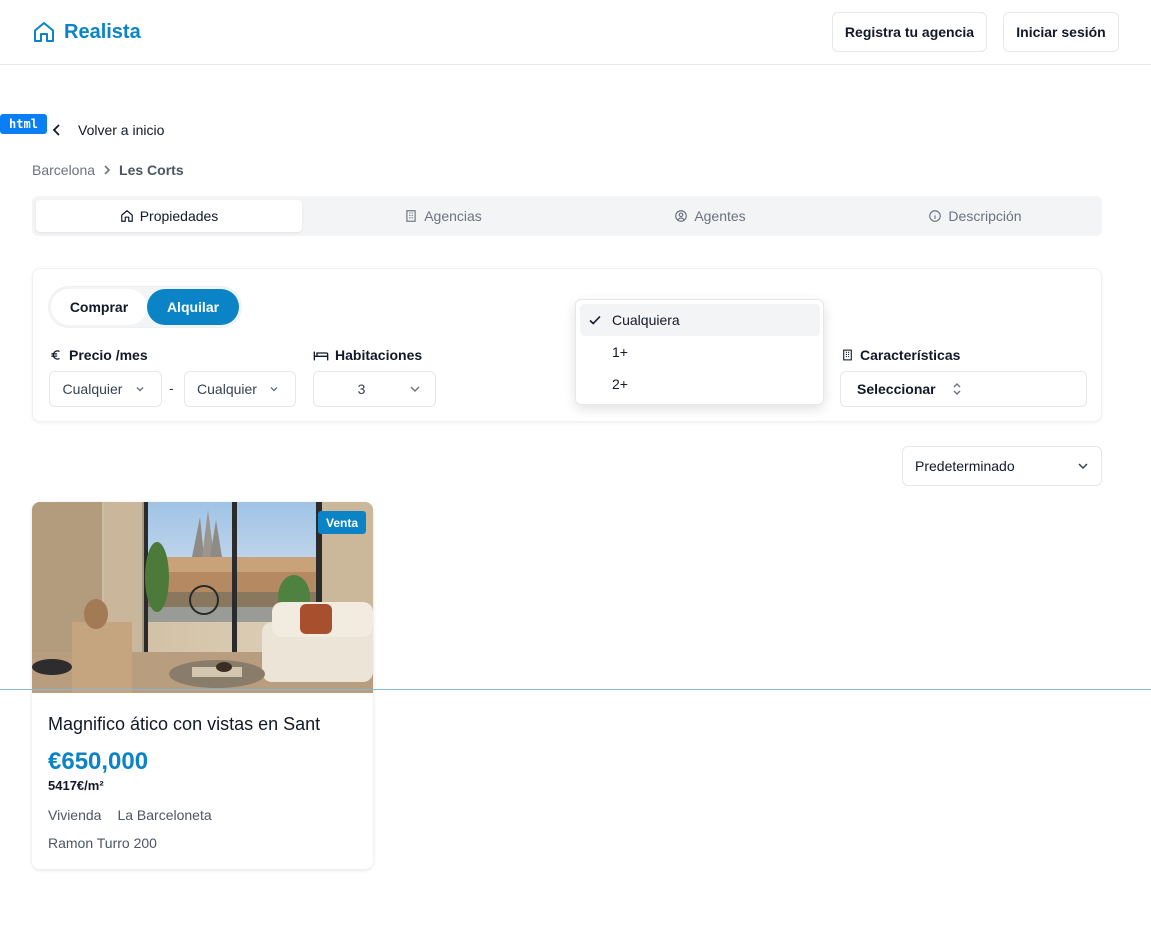 This screenshot has height=941, width=1151. What do you see at coordinates (935, 216) in the screenshot?
I see `info-icon` at bounding box center [935, 216].